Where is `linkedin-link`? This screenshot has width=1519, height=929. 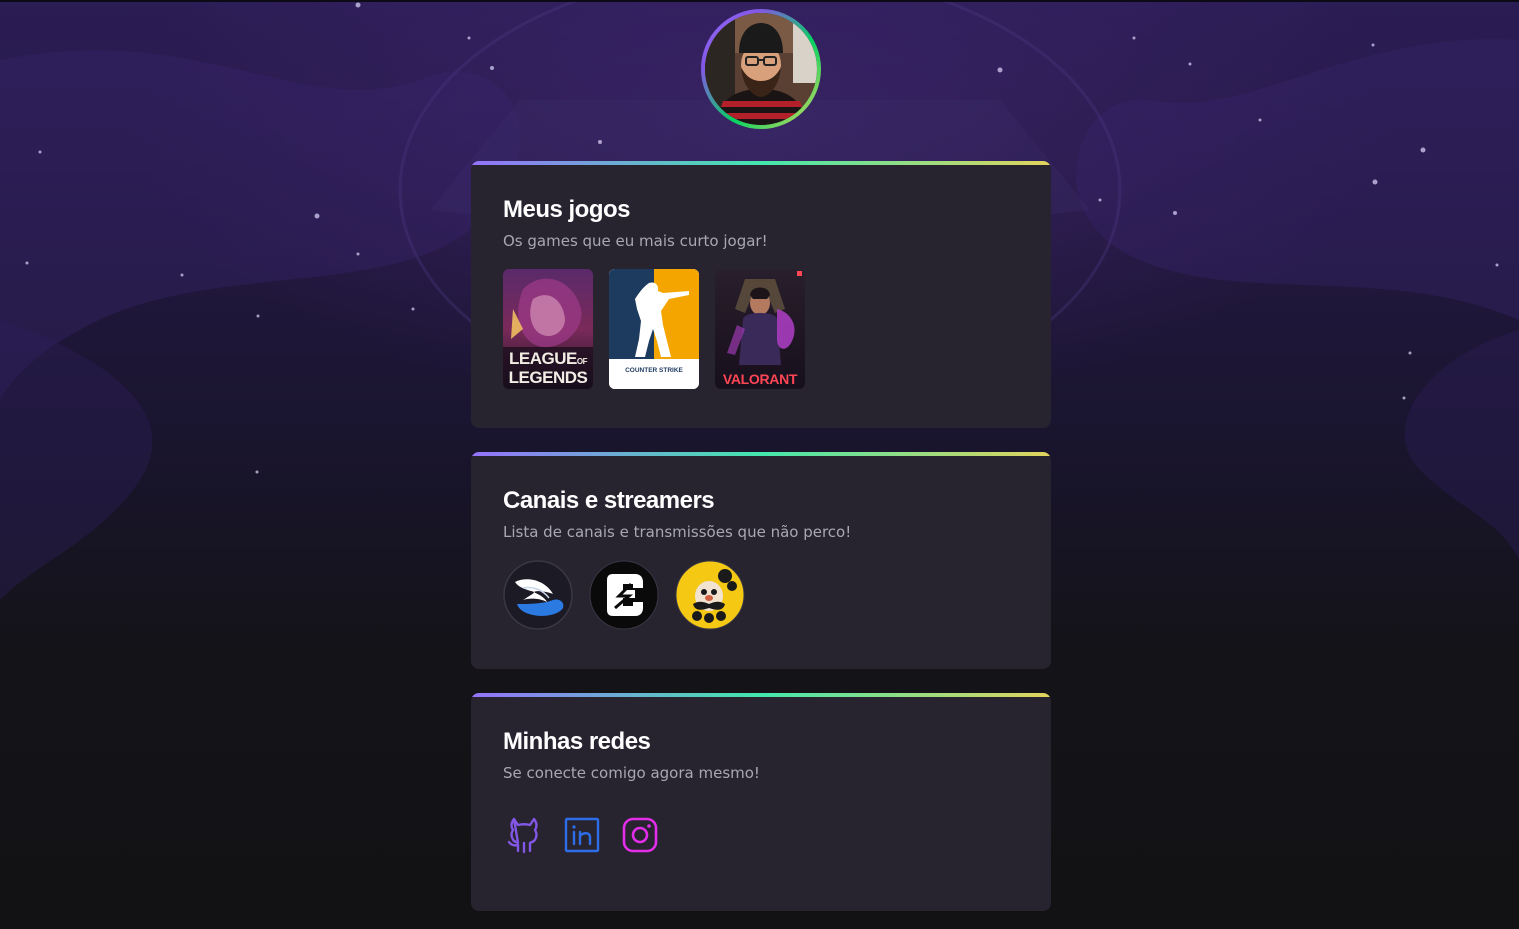 linkedin-link is located at coordinates (582, 835).